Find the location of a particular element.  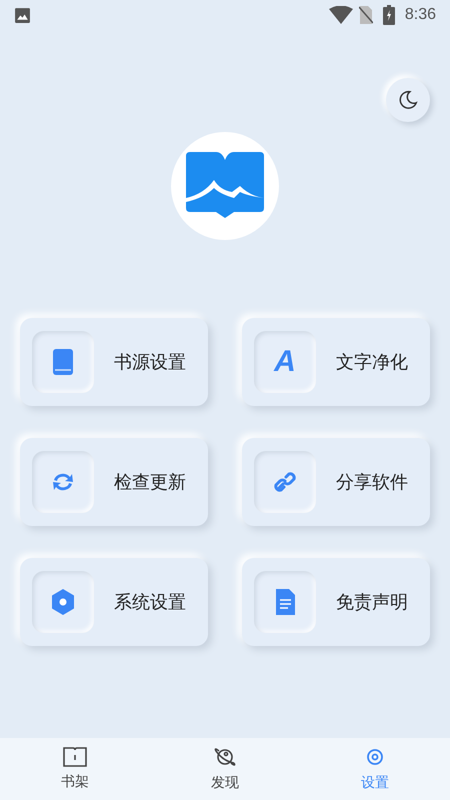

wifi-icon is located at coordinates (340, 15).